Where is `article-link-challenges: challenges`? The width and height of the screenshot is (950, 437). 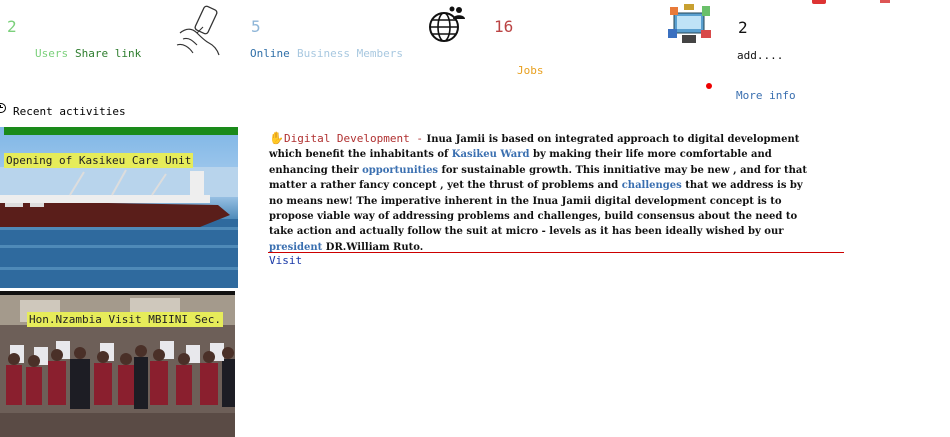 article-link-challenges: challenges is located at coordinates (652, 185).